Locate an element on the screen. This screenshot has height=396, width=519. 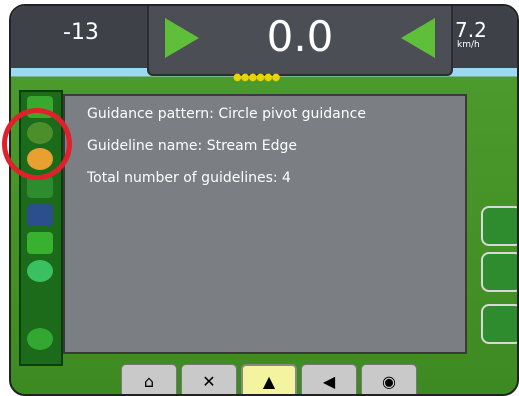
speed-number: 7.2 is located at coordinates (471, 30).